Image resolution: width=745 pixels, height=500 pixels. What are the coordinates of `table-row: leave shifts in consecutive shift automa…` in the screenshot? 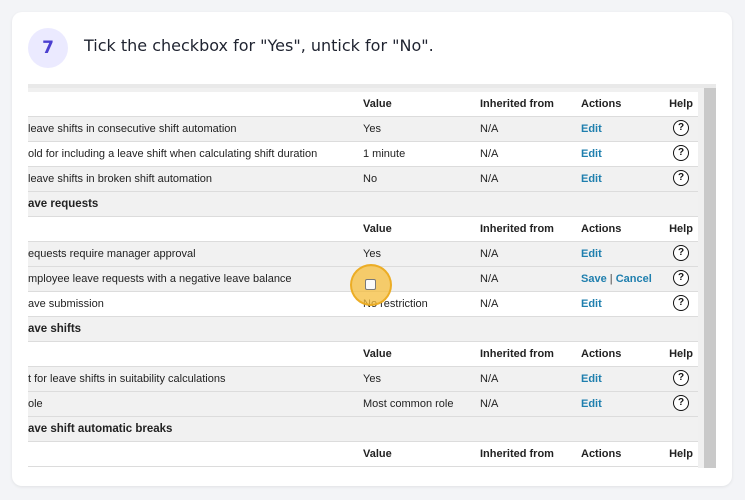 It's located at (363, 129).